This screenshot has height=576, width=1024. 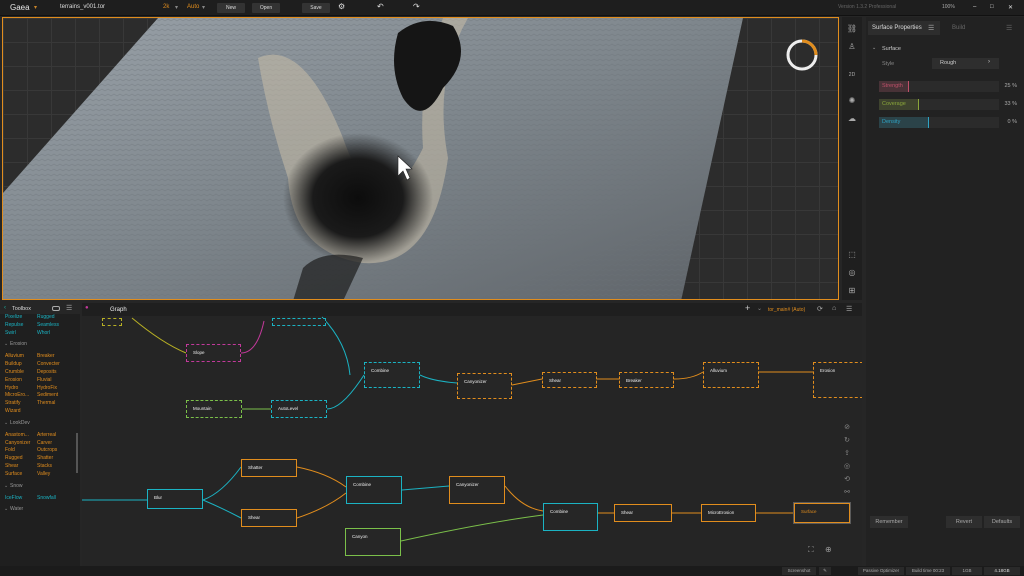 I want to click on toolbox-item: Fluvial, so click(x=44, y=380).